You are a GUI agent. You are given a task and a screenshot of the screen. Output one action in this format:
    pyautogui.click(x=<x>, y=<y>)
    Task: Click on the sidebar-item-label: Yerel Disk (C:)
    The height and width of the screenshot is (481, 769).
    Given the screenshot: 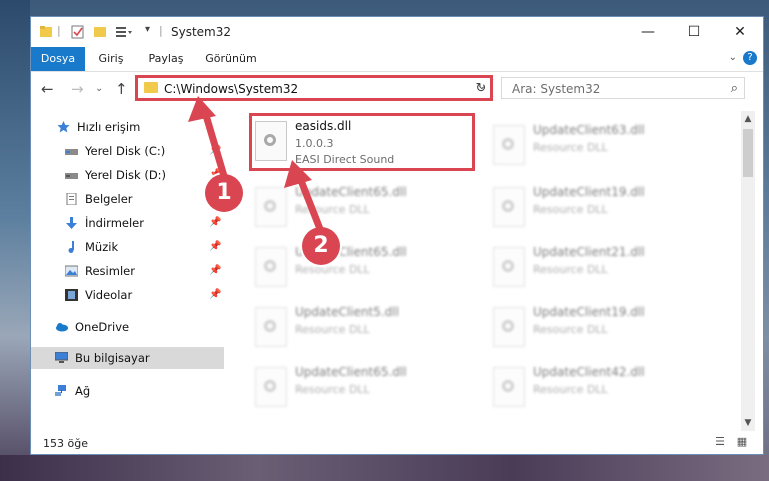 What is the action you would take?
    pyautogui.click(x=125, y=151)
    